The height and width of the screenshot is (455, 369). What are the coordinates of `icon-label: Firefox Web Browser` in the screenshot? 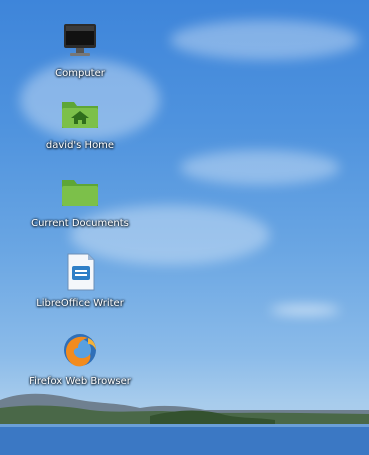 It's located at (80, 381).